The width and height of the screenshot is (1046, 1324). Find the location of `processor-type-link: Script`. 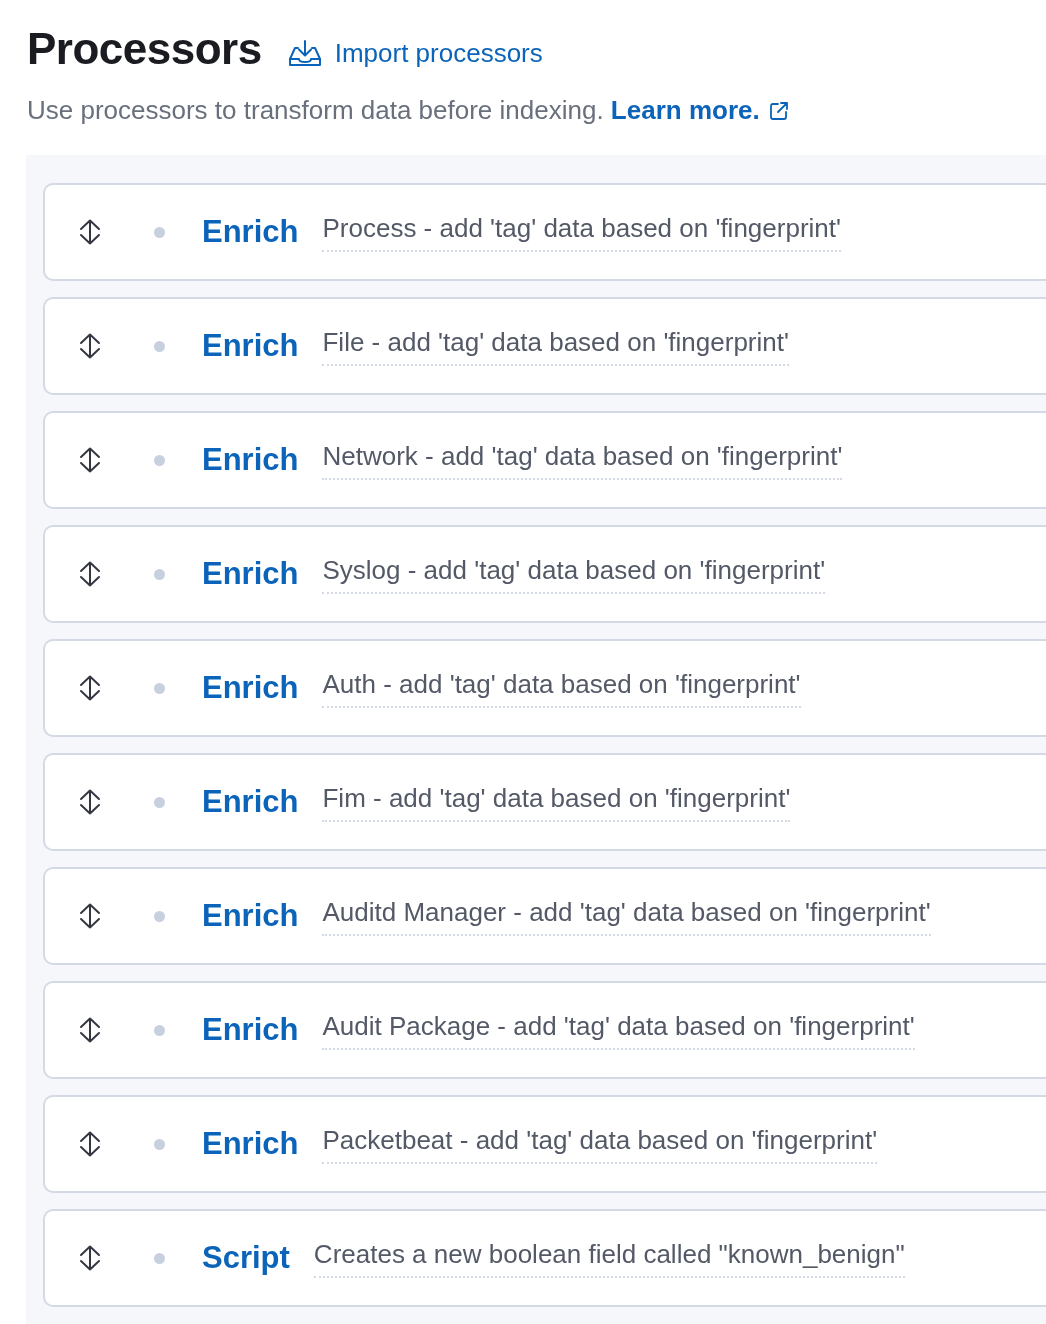

processor-type-link: Script is located at coordinates (246, 1258).